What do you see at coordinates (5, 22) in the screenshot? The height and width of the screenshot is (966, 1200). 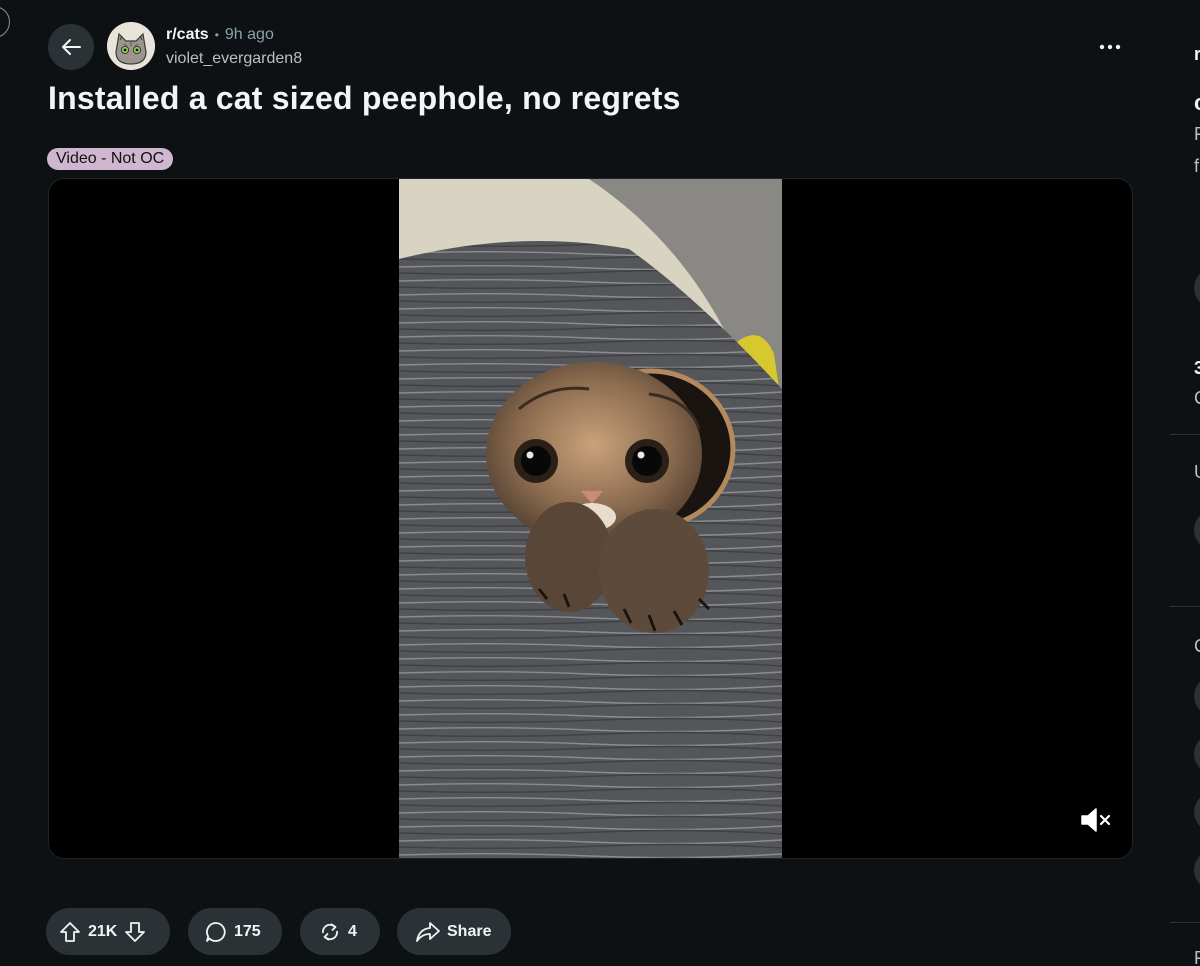 I see `clipped-circle-icon` at bounding box center [5, 22].